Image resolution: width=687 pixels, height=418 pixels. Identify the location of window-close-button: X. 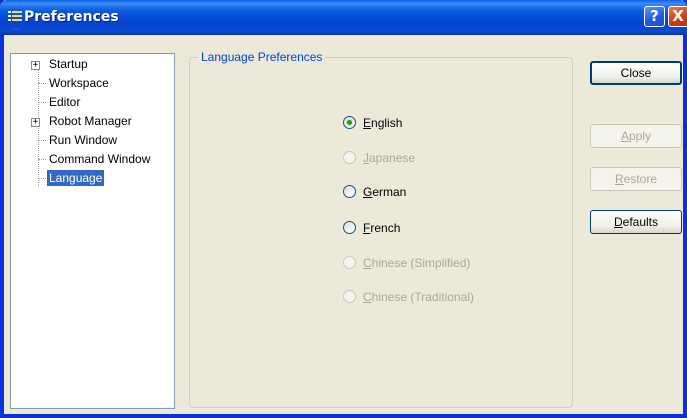
(677, 16).